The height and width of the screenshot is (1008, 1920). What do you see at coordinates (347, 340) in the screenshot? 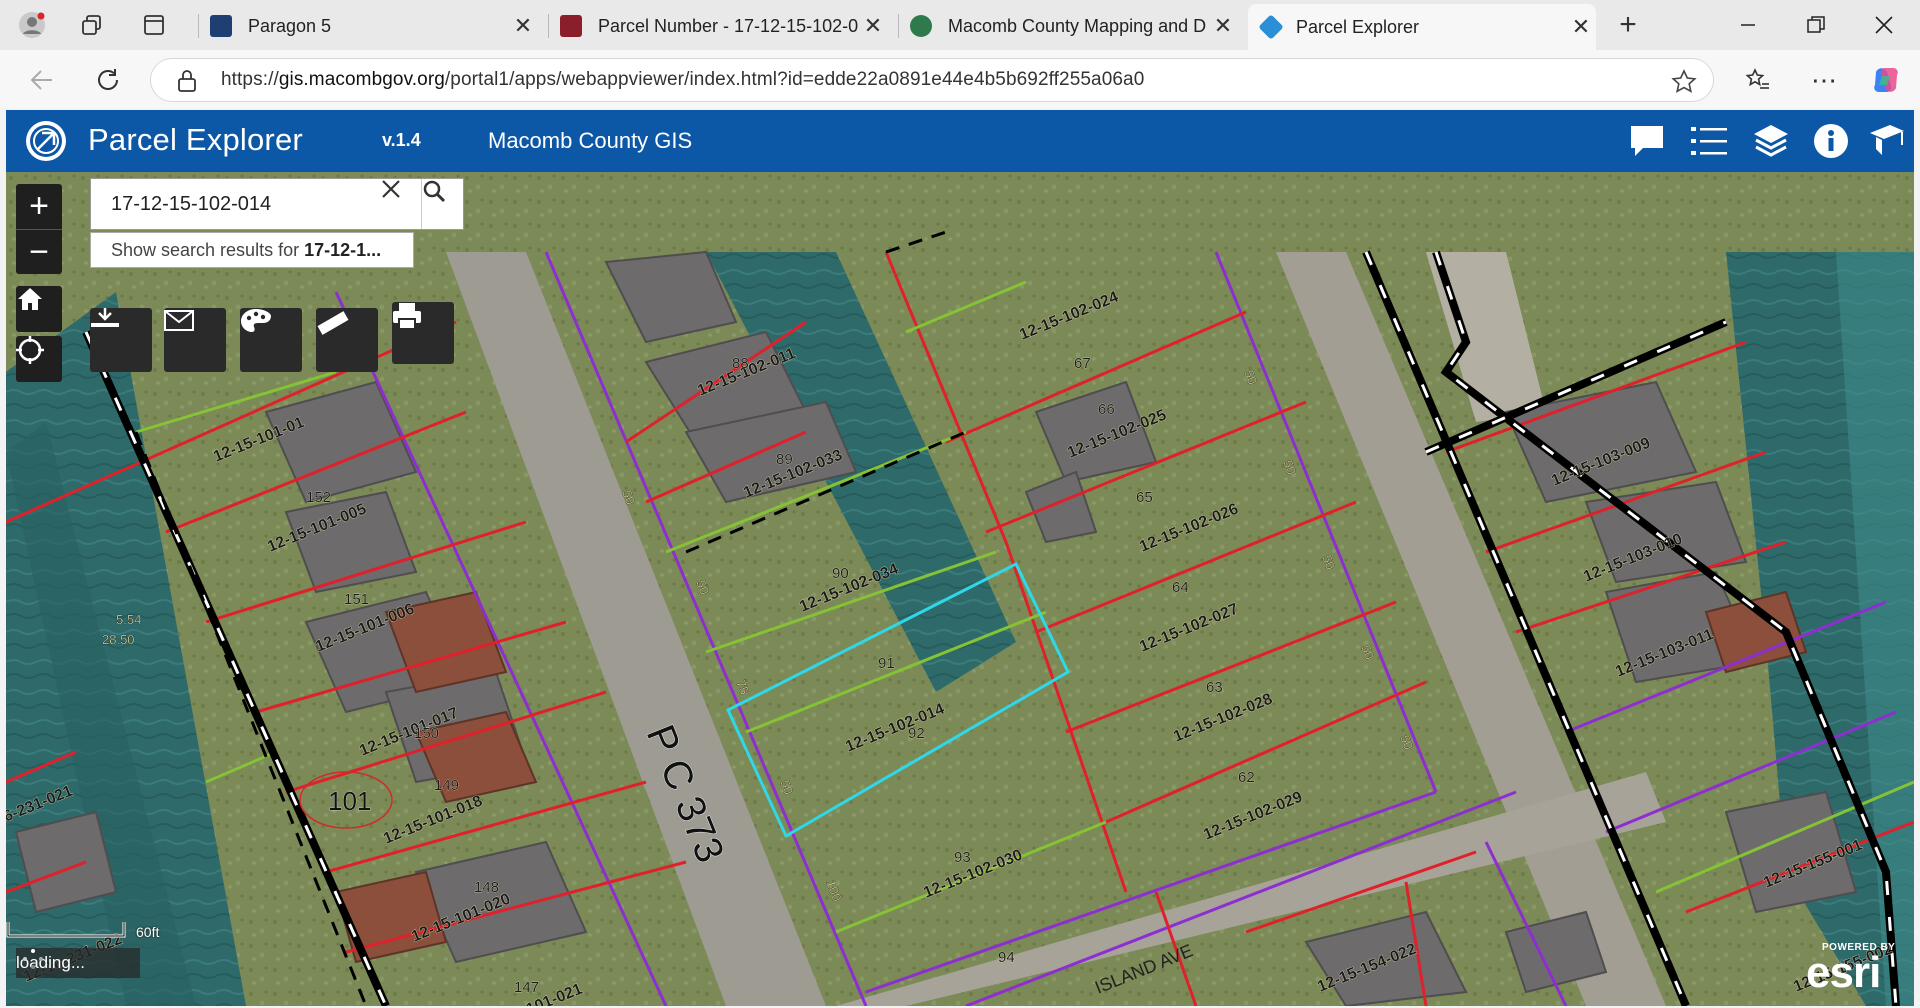
I see `measure-tool-button` at bounding box center [347, 340].